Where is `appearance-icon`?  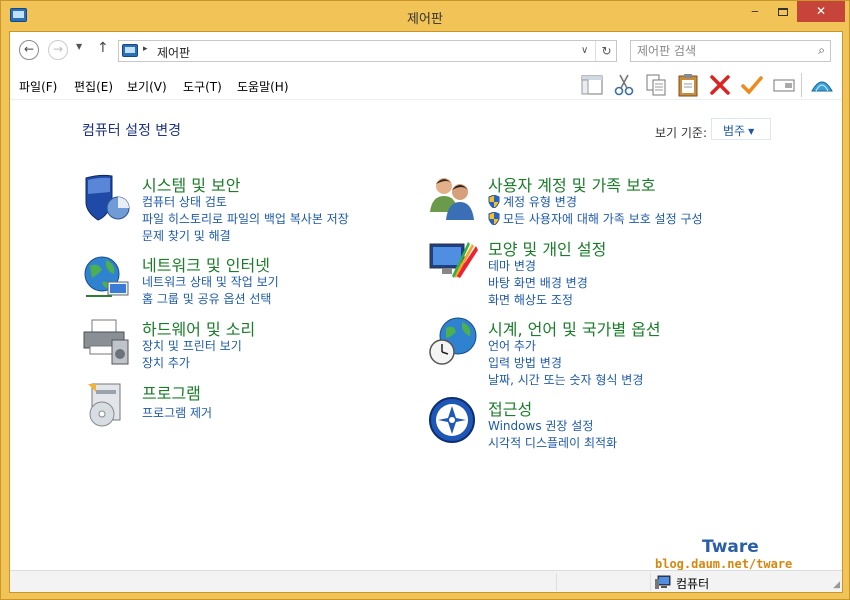
appearance-icon is located at coordinates (453, 261).